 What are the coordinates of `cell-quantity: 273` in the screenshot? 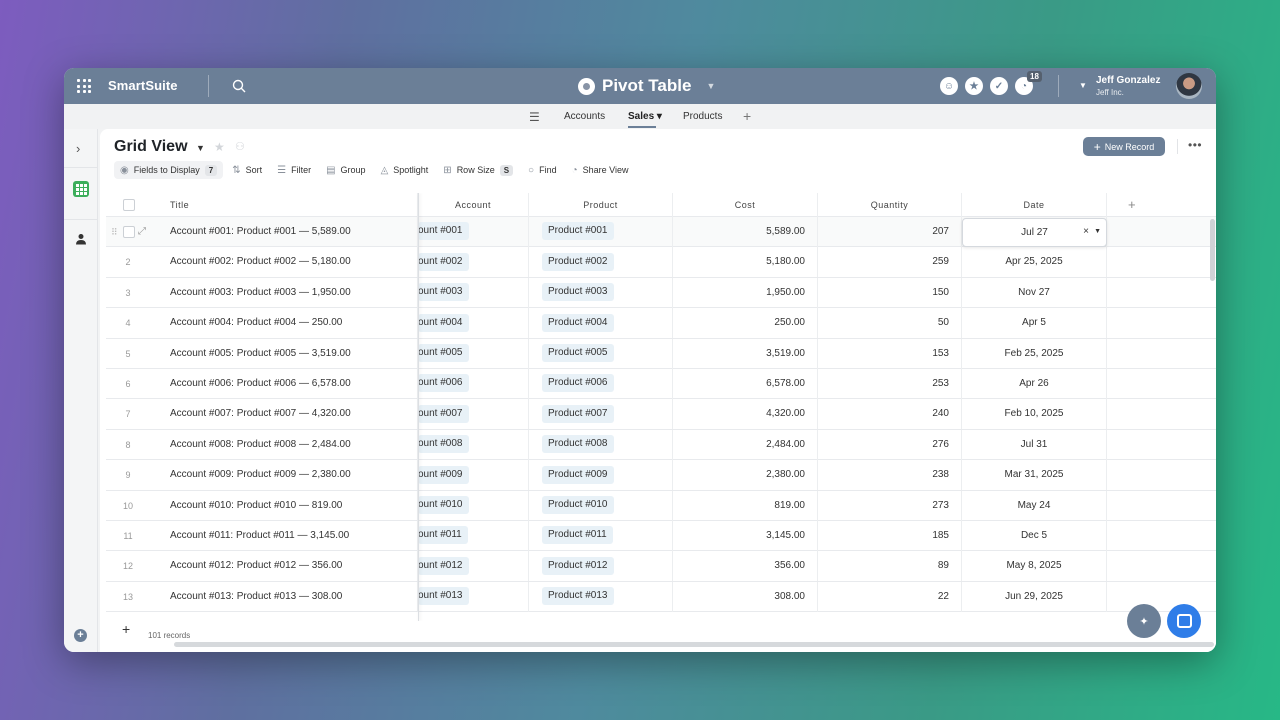 It's located at (890, 505).